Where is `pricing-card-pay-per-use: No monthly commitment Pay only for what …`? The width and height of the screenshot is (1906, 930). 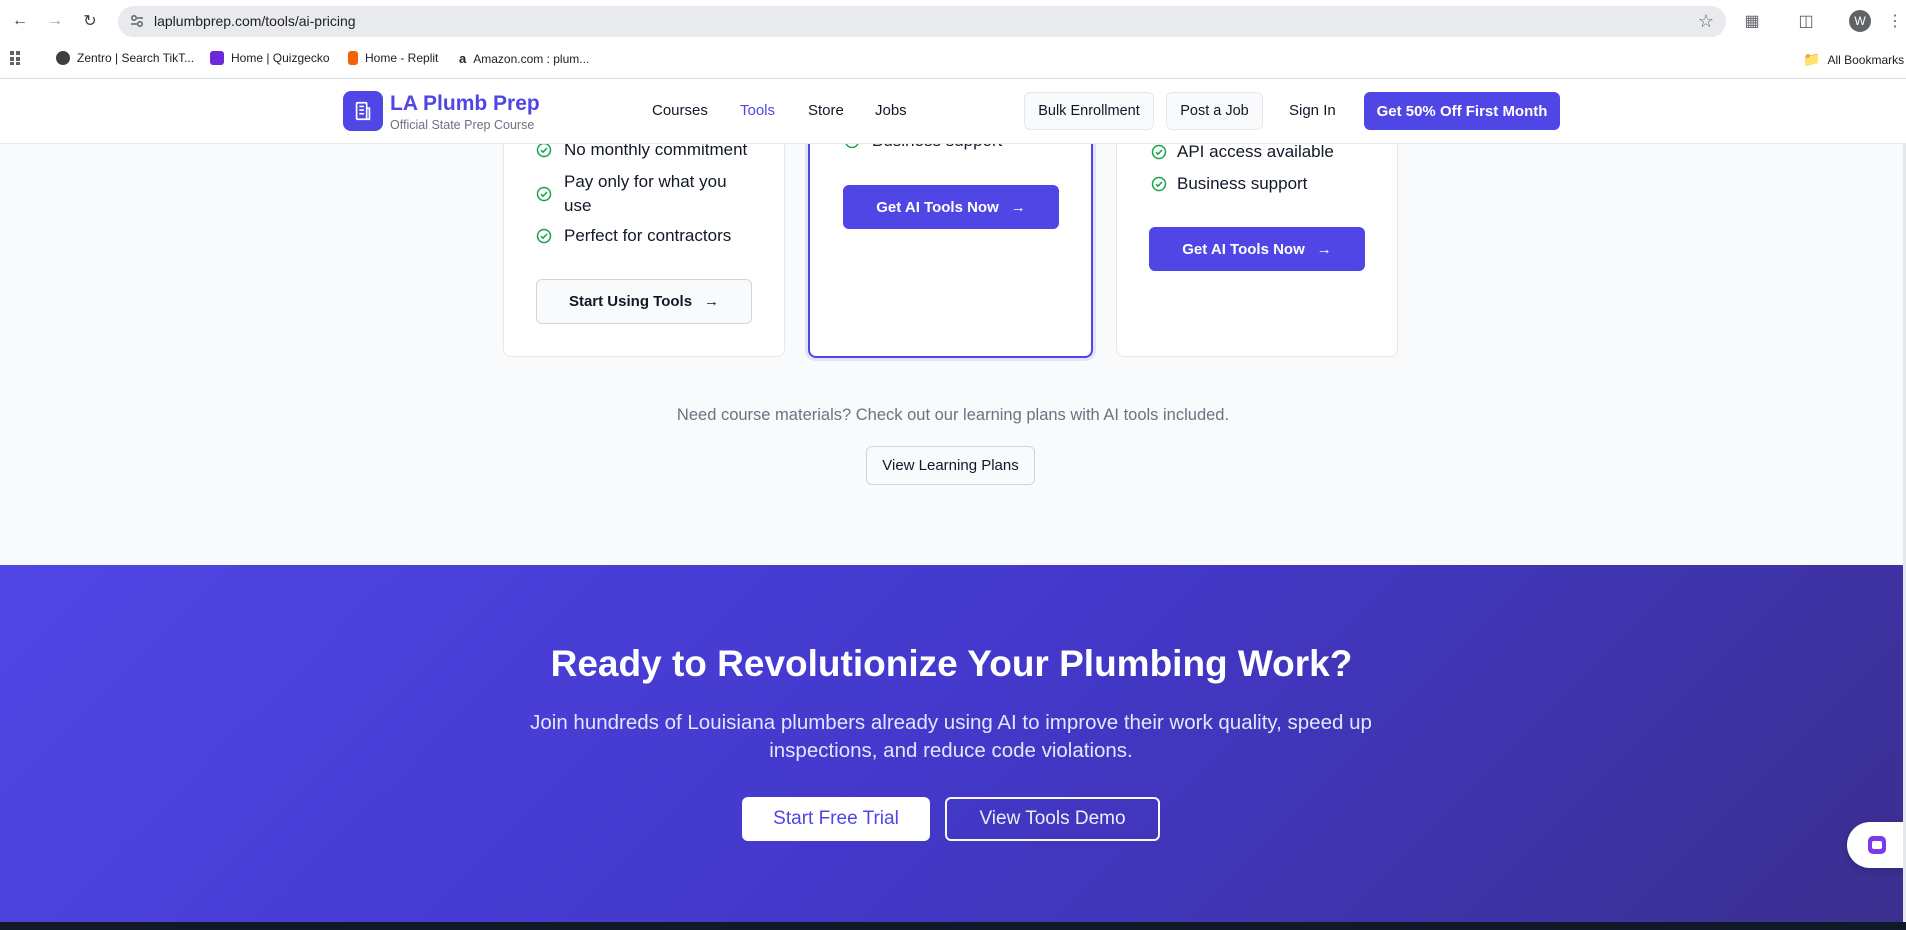 pricing-card-pay-per-use: No monthly commitment Pay only for what … is located at coordinates (644, 233).